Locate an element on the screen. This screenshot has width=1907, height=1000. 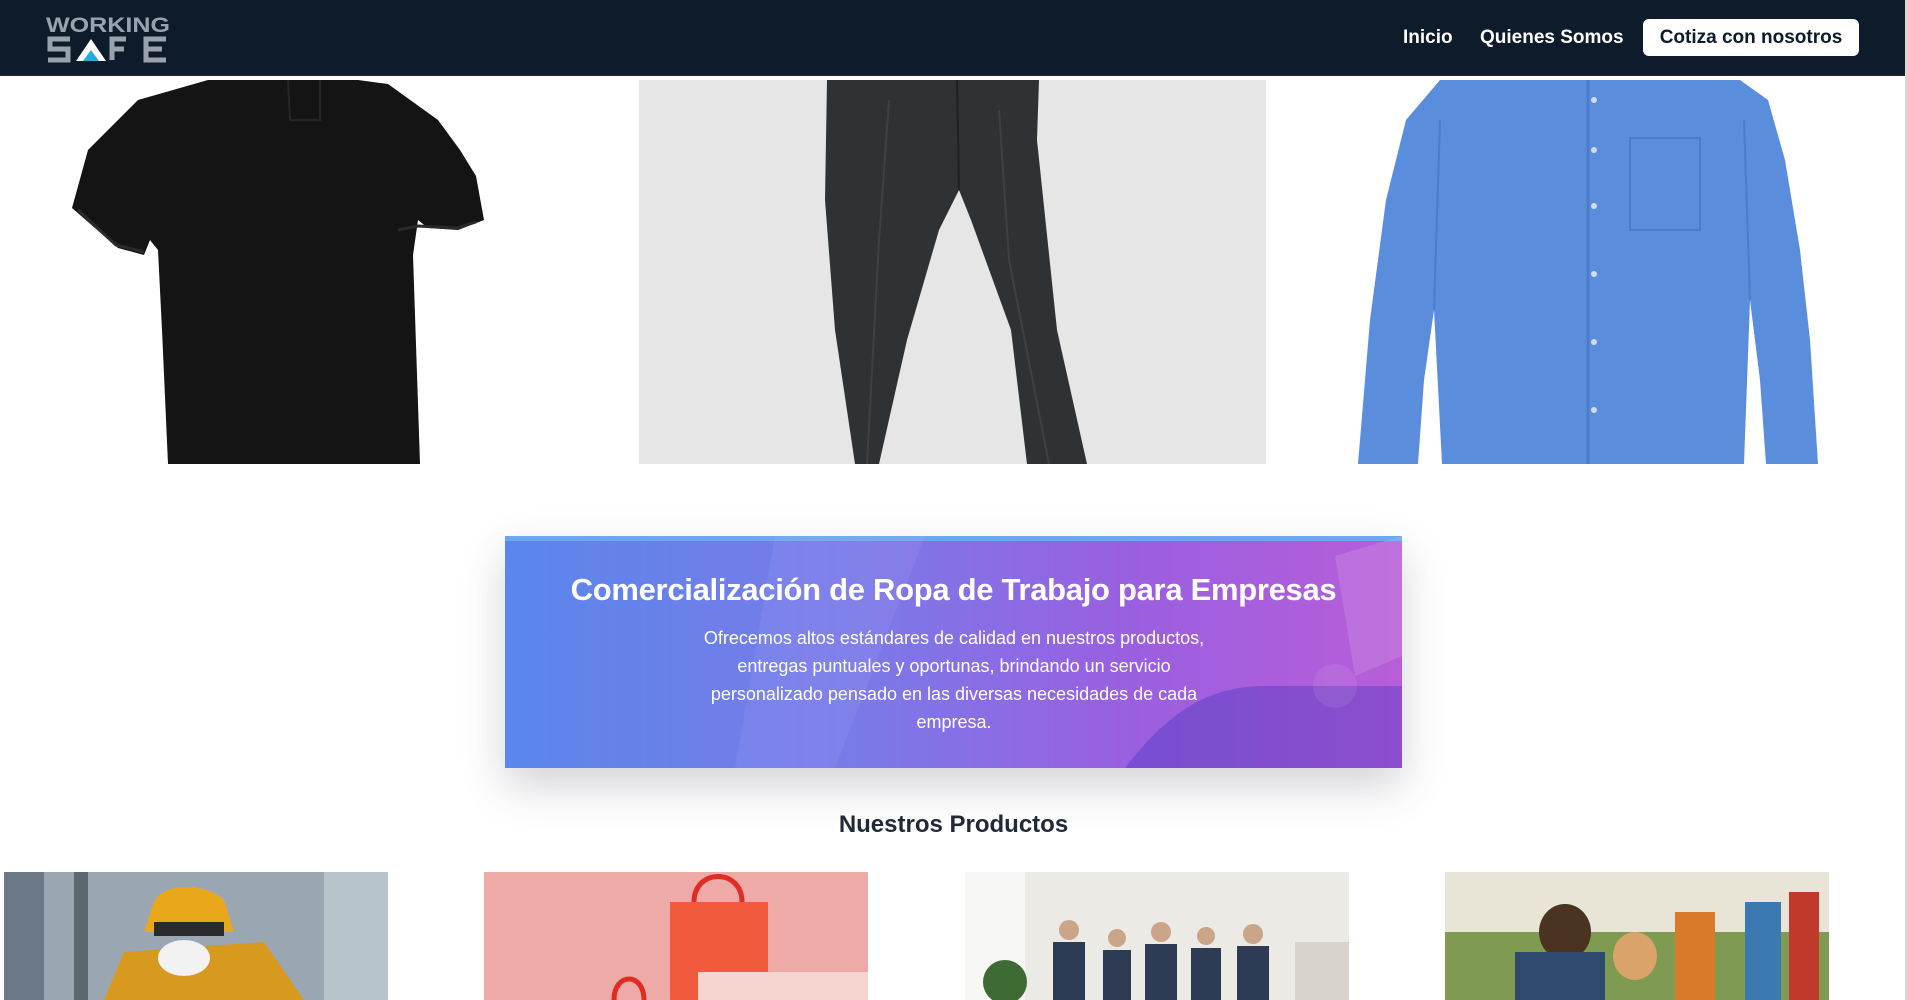
product-card-workwear is located at coordinates (196, 936).